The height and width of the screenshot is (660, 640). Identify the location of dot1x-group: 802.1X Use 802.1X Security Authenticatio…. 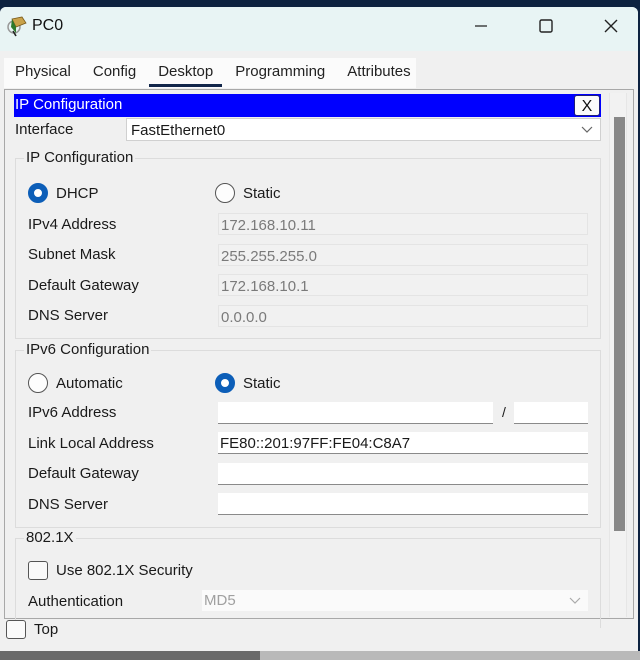
(308, 578).